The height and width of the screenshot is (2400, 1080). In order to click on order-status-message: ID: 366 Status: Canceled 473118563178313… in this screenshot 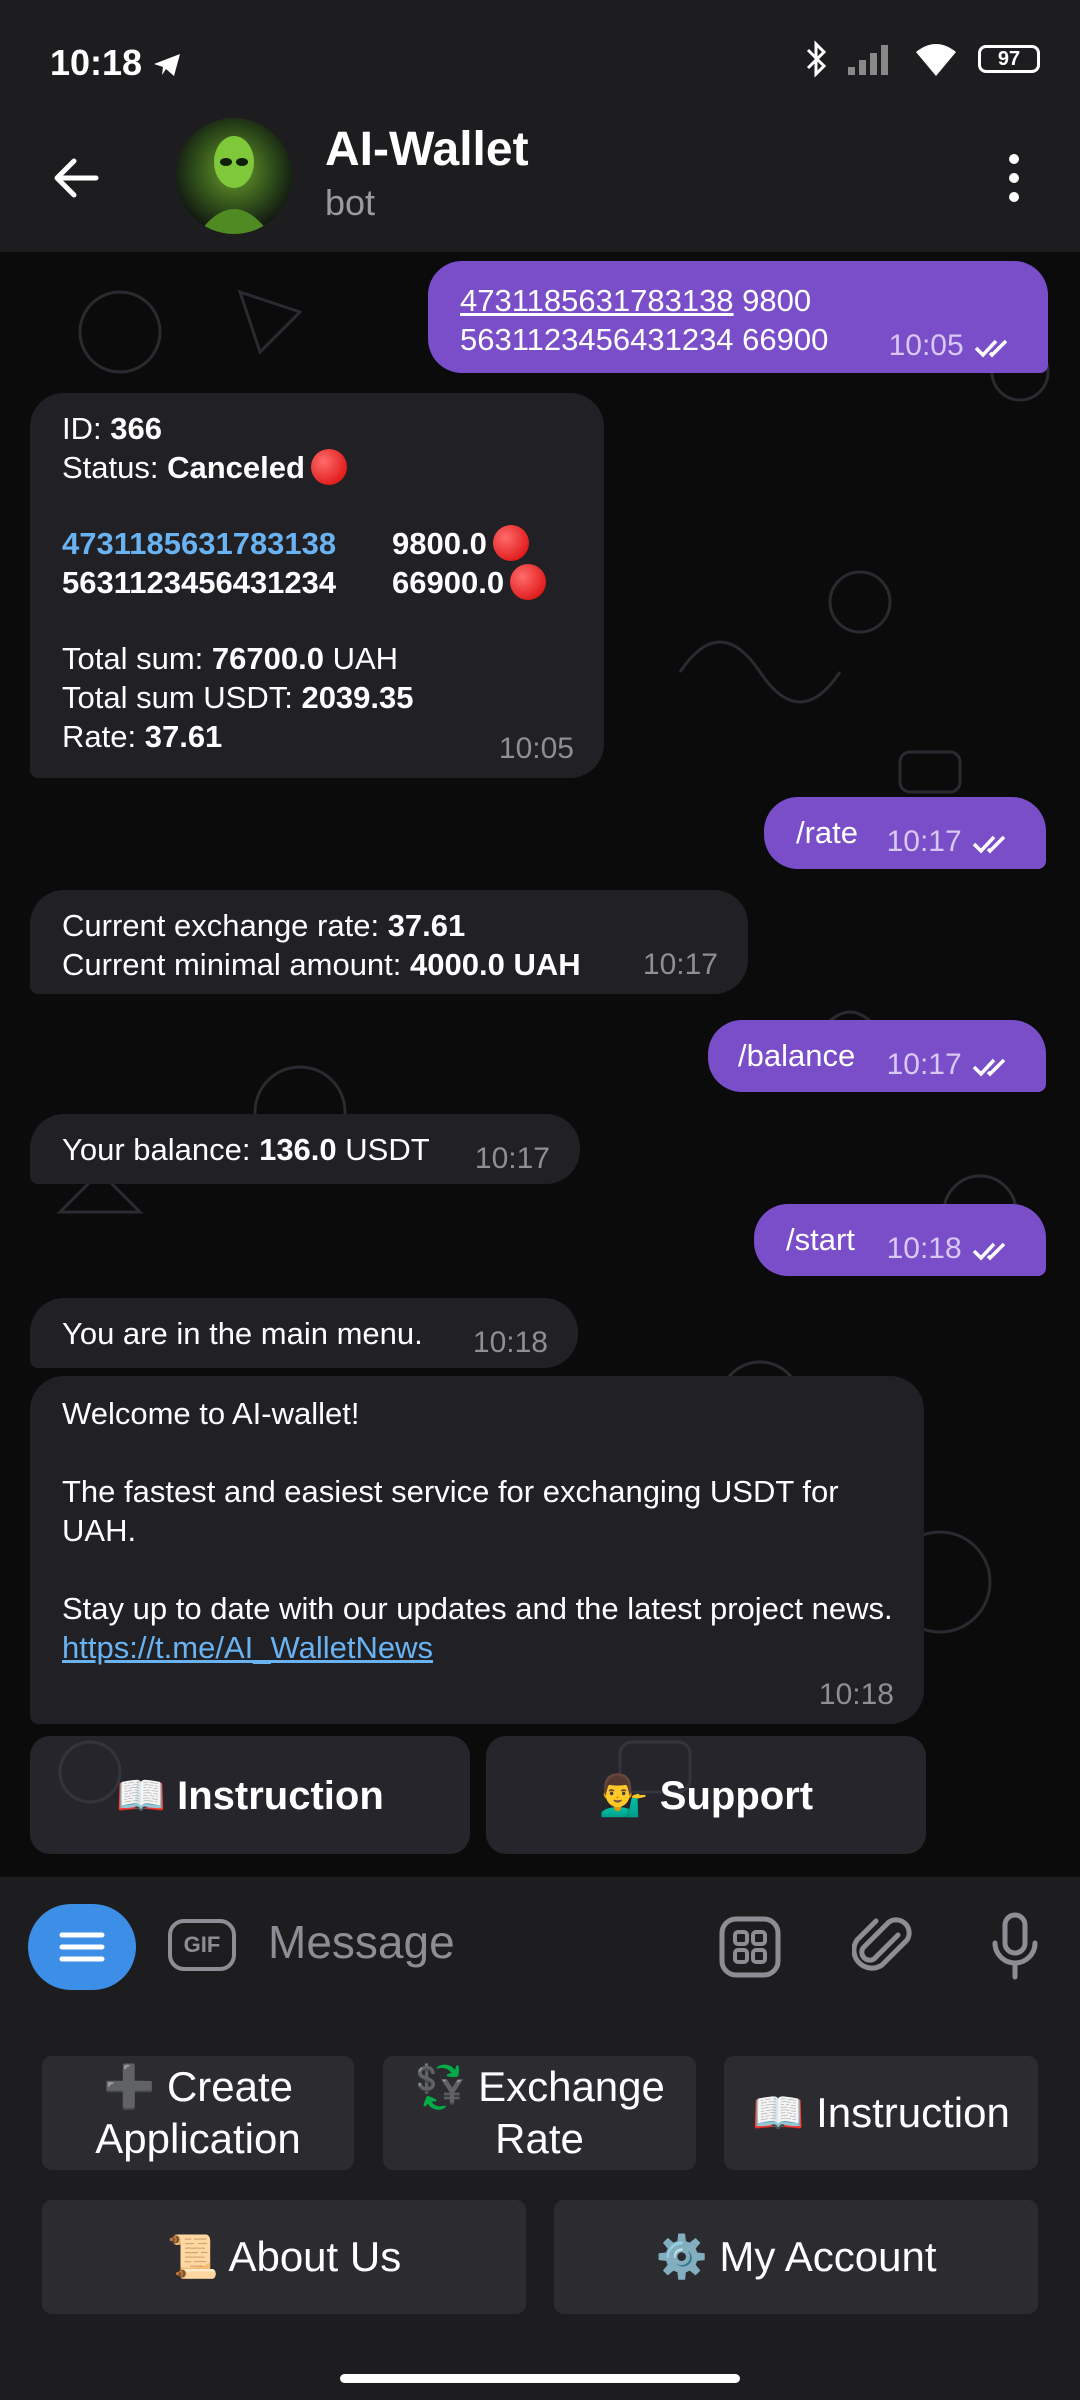, I will do `click(317, 585)`.